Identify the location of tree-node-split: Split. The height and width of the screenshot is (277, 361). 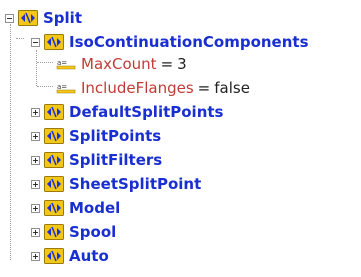
(43, 18).